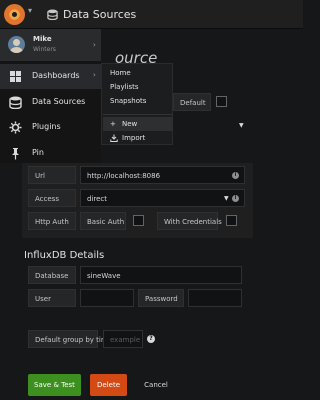 This screenshot has width=320, height=400. What do you see at coordinates (64, 255) in the screenshot?
I see `influxdb-heading: InfluxDB Details` at bounding box center [64, 255].